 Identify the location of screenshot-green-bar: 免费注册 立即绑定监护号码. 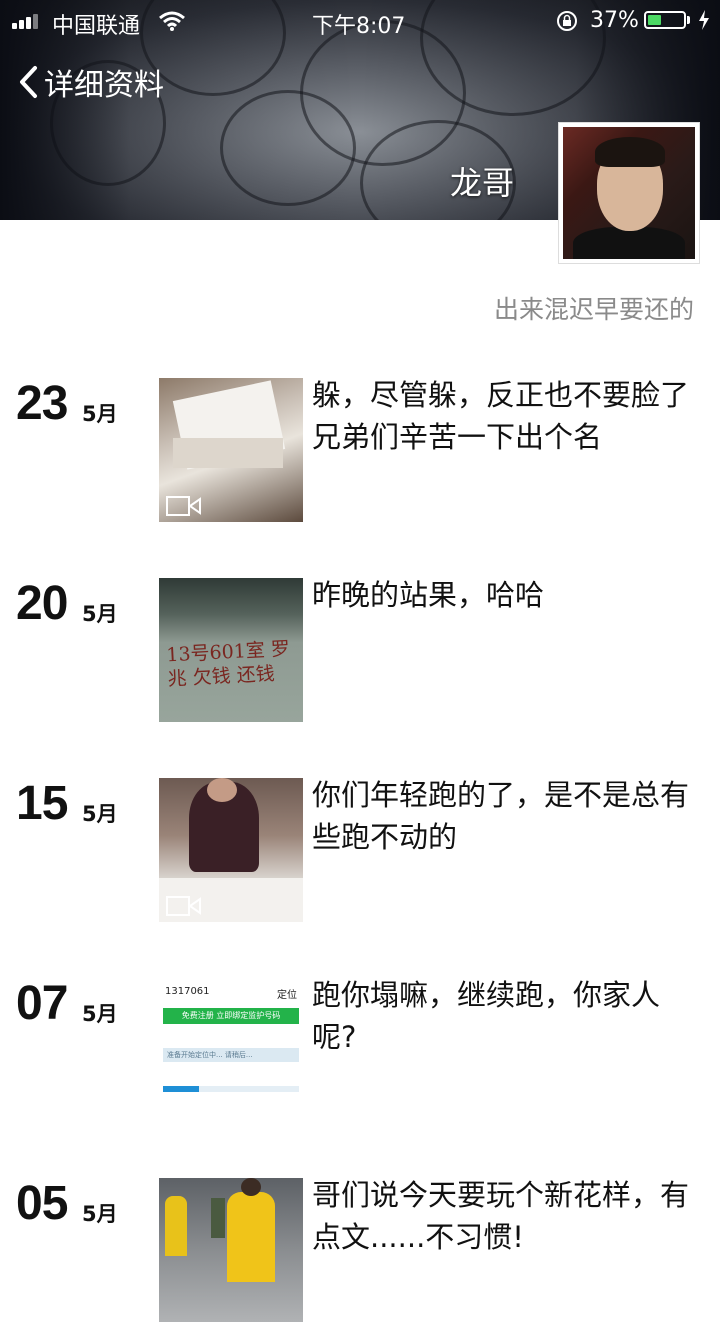
(231, 1016).